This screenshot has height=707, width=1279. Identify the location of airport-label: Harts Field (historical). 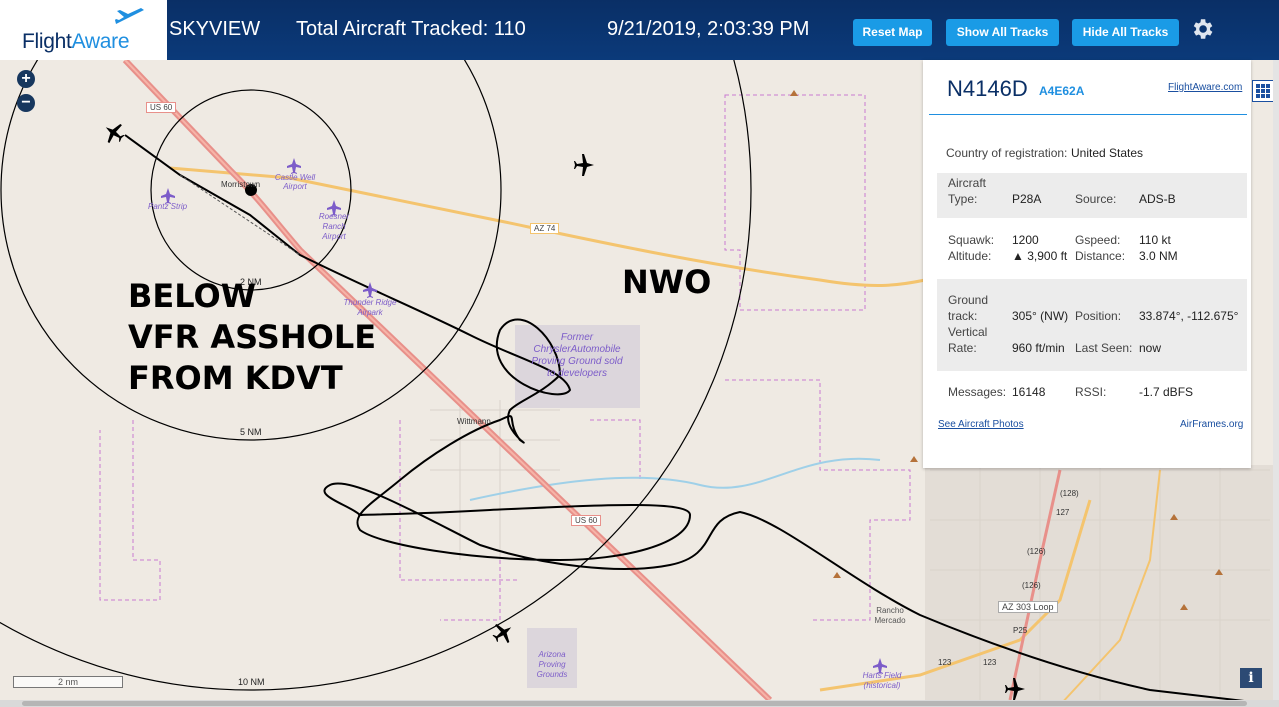
(882, 680).